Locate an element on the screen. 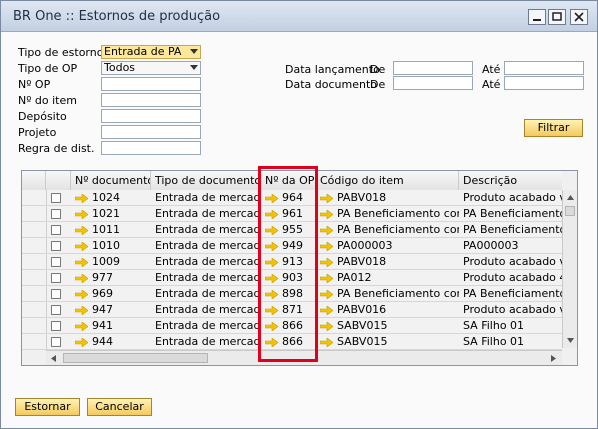 The width and height of the screenshot is (598, 429). cell-text: PABV016 is located at coordinates (362, 309).